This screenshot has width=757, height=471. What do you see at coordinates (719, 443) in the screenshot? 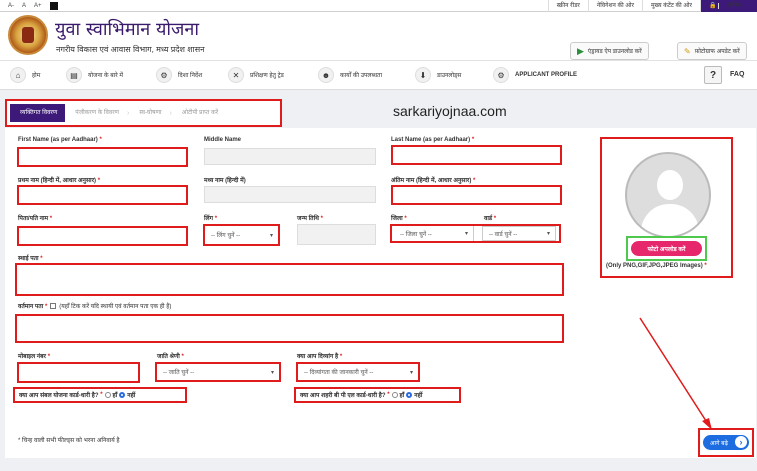
I see `next-label: आगे बढ़े` at bounding box center [719, 443].